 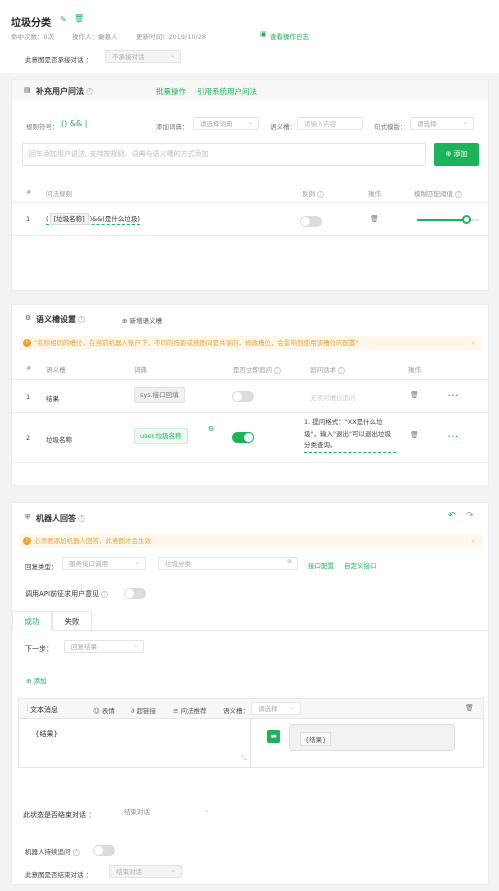 I want to click on utterance-input: 回车添加用户说法, 支持按规则、词典与语义槽的方式添加, so click(x=224, y=154).